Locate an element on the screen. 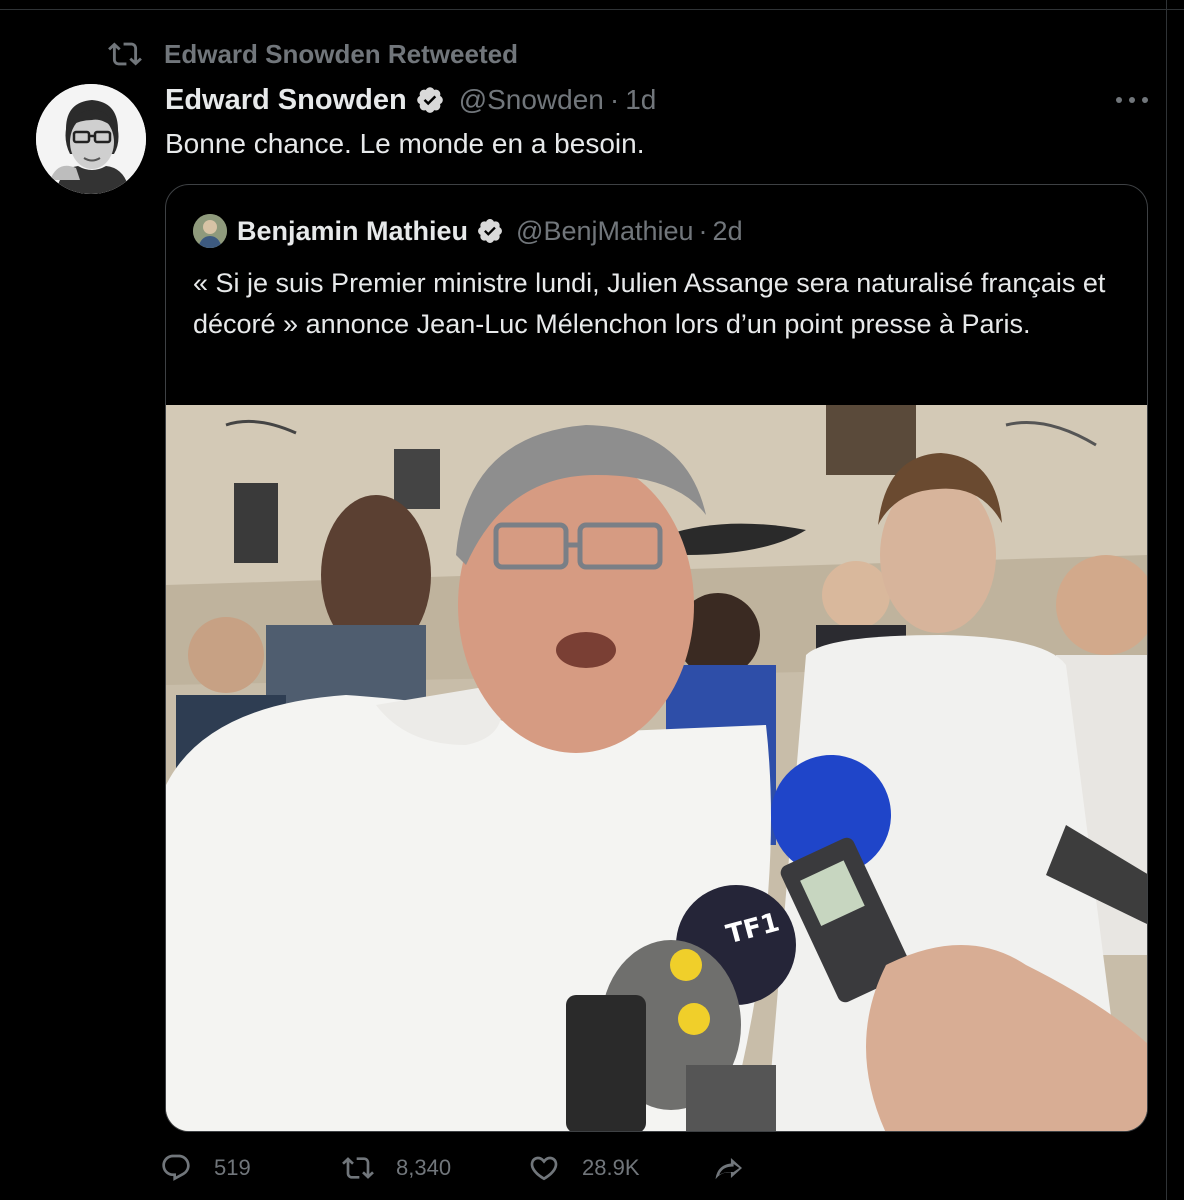 The image size is (1184, 1200). quoted-timestamp: 2d is located at coordinates (728, 231).